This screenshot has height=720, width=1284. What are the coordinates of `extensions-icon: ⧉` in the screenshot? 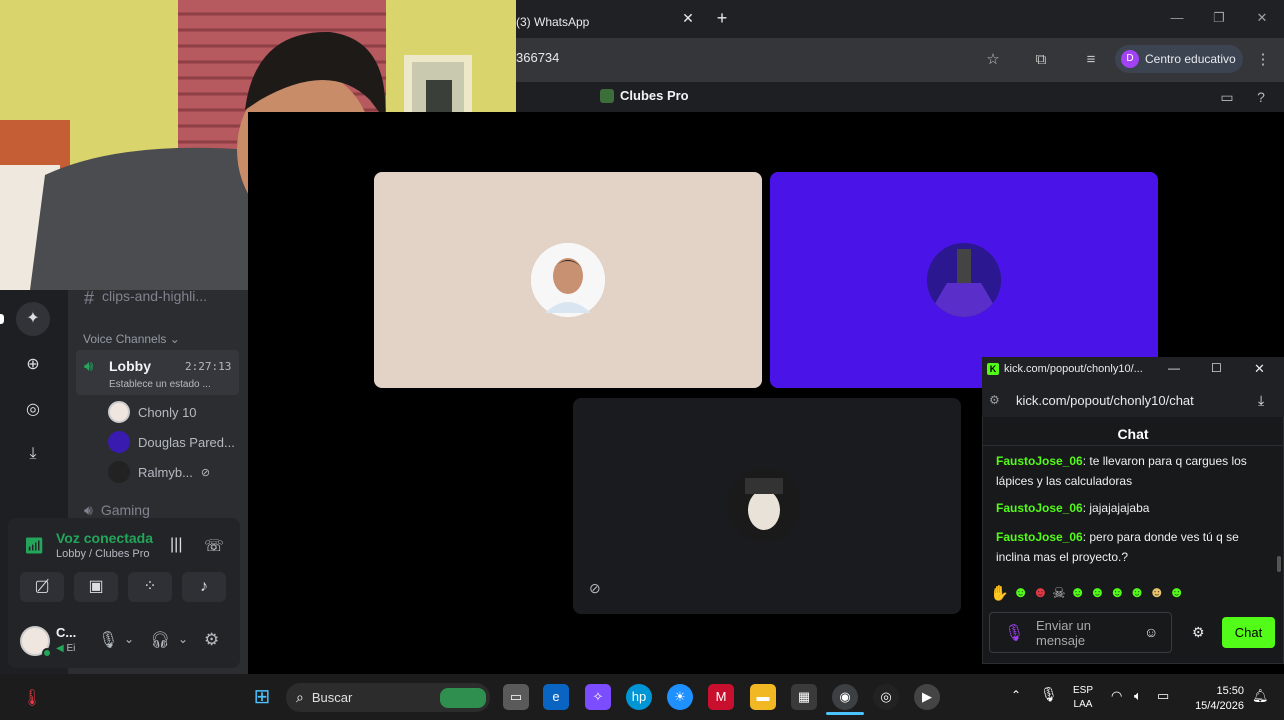 It's located at (1041, 60).